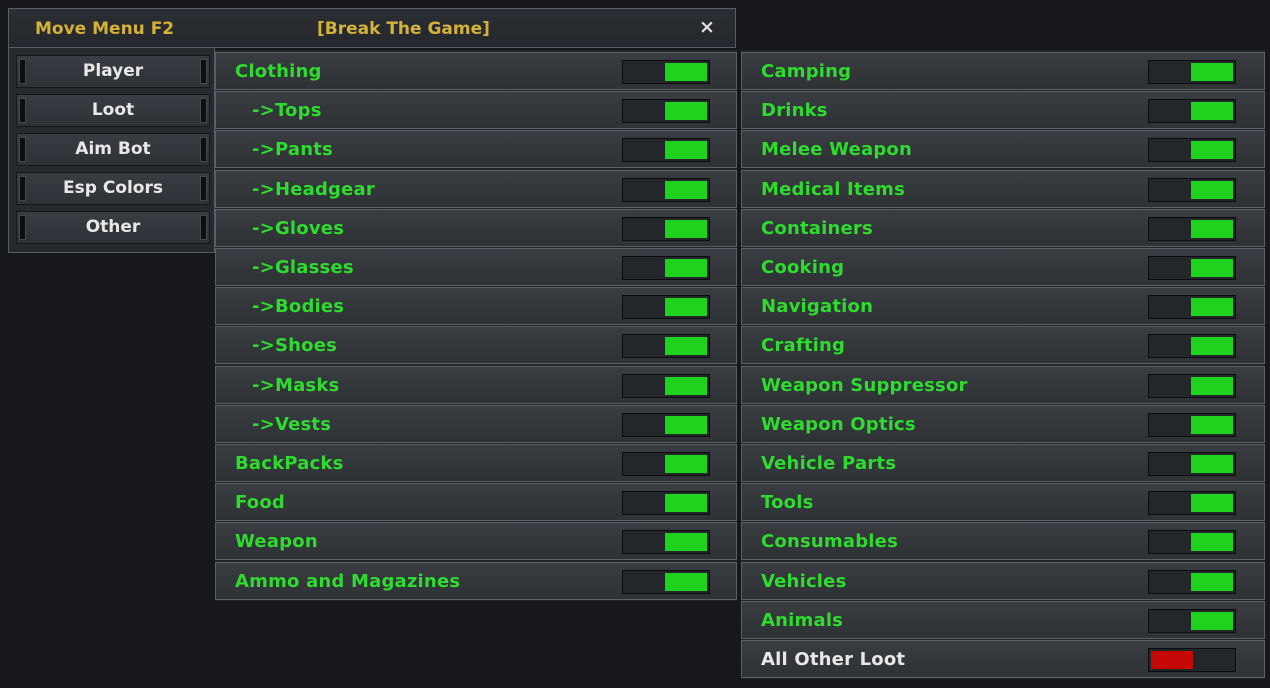 The image size is (1270, 688). Describe the element at coordinates (1003, 659) in the screenshot. I see `loot-row-all-other-loot: All Other Loot` at that location.